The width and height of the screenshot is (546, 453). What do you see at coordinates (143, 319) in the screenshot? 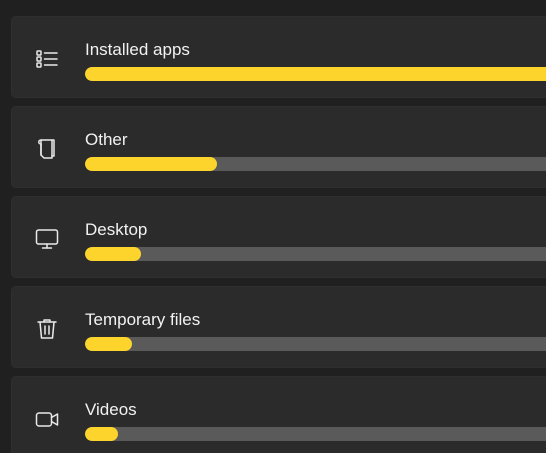
I see `category-label: Temporary files` at bounding box center [143, 319].